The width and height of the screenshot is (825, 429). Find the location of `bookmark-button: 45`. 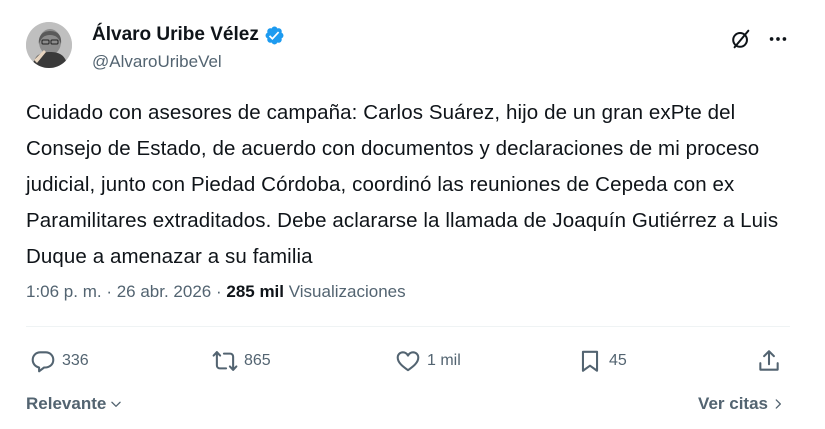

bookmark-button: 45 is located at coordinates (602, 361).